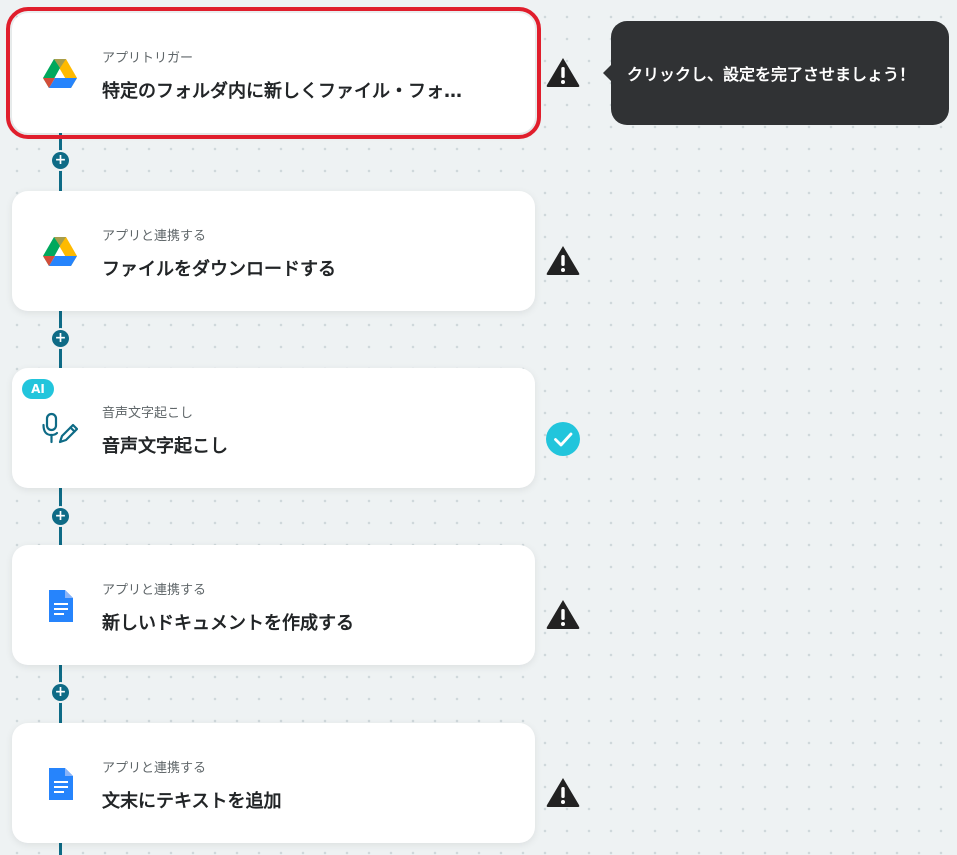  Describe the element at coordinates (273, 251) in the screenshot. I see `flow-step-download-file: アプリと連携する ファイルをダウンロードする` at that location.